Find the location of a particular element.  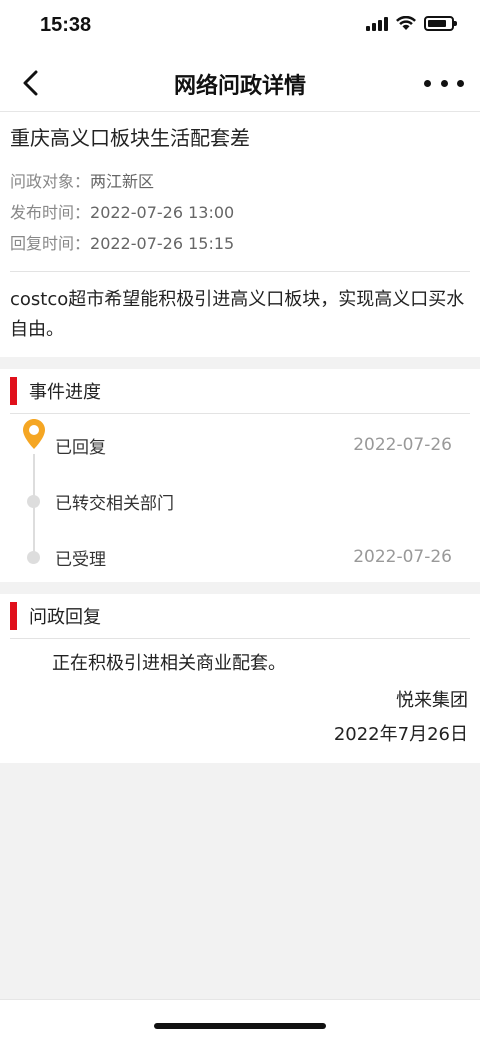

status-bar: 15:38 is located at coordinates (240, 27).